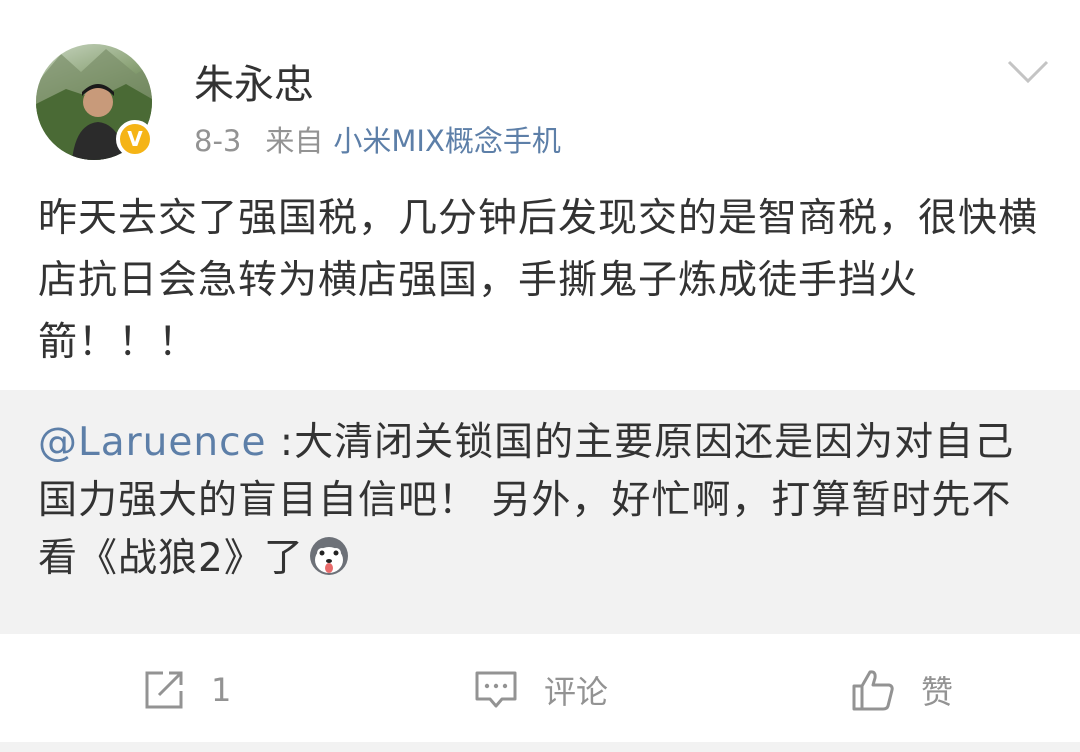 Image resolution: width=1080 pixels, height=752 pixels. I want to click on action-bar: 1 评论 赞, so click(540, 689).